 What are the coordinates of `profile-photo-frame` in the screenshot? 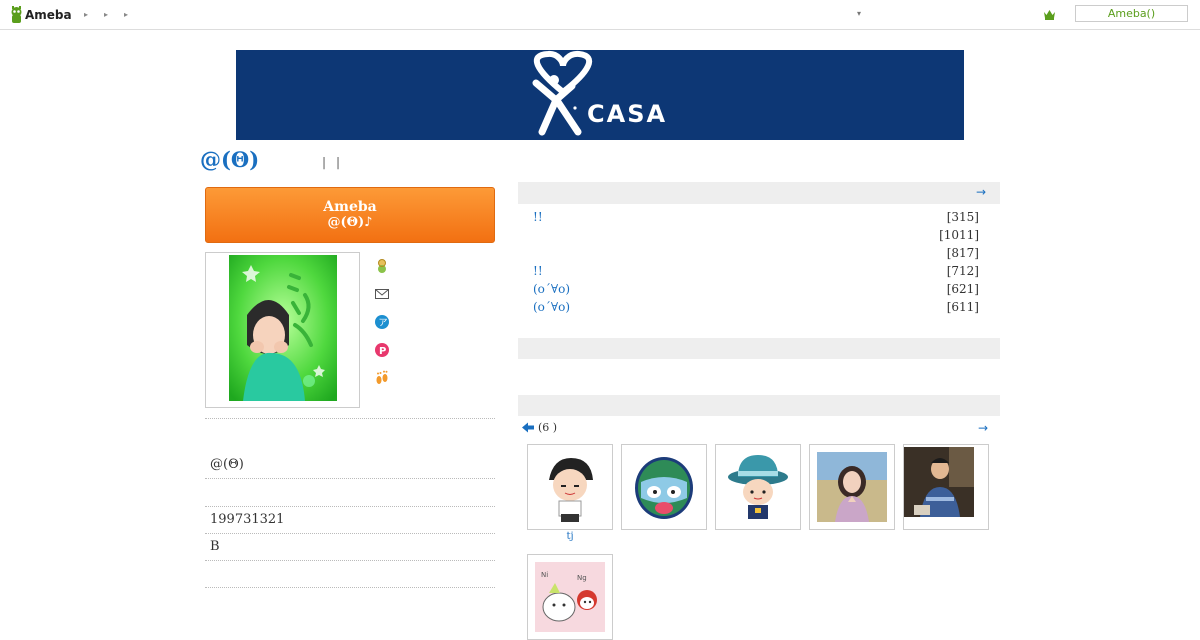 It's located at (282, 330).